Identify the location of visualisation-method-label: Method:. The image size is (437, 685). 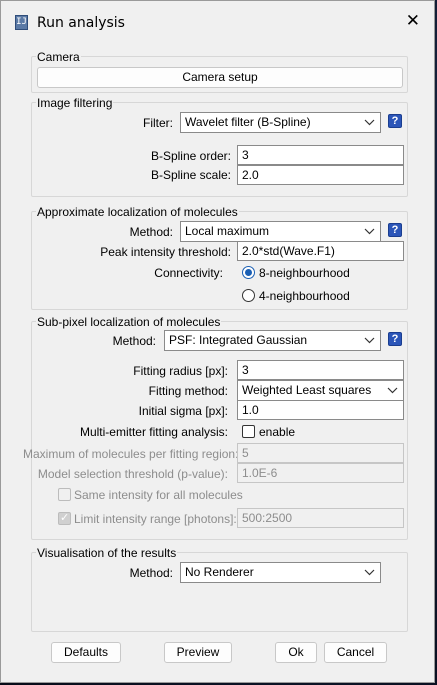
(151, 573).